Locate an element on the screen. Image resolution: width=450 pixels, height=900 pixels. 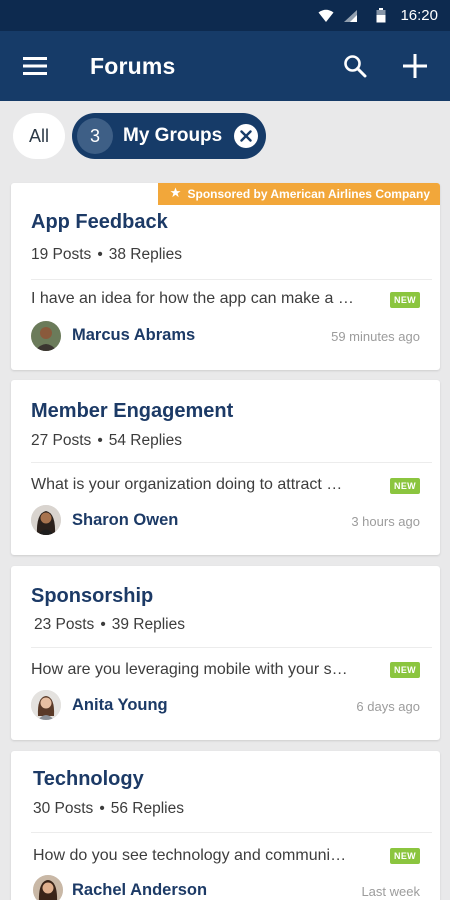
signal-icon is located at coordinates (350, 15).